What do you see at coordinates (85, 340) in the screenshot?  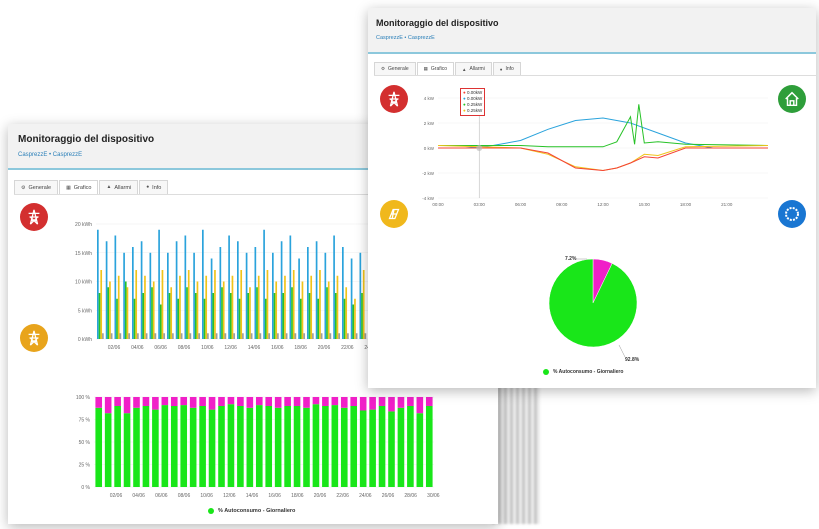 I see `y-tick-label: 0 kWh` at bounding box center [85, 340].